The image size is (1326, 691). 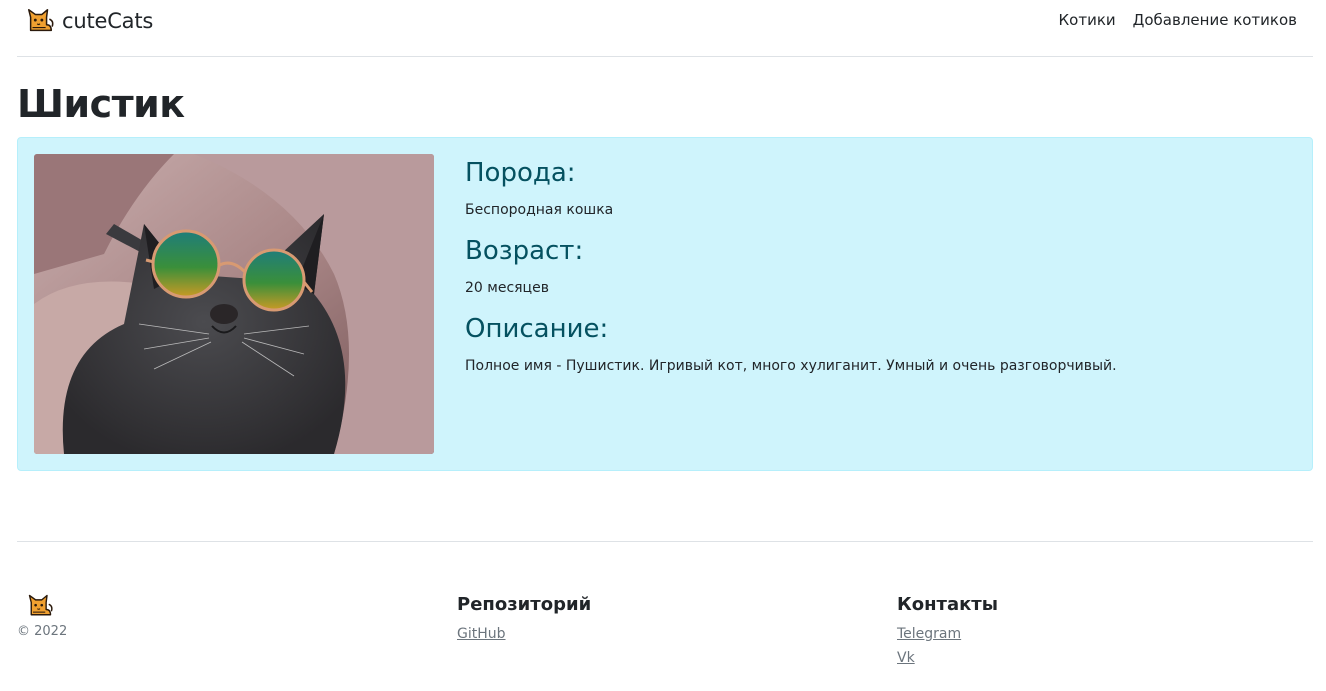 What do you see at coordinates (1215, 20) in the screenshot?
I see `nav-link-add-cats: Добавление котиков` at bounding box center [1215, 20].